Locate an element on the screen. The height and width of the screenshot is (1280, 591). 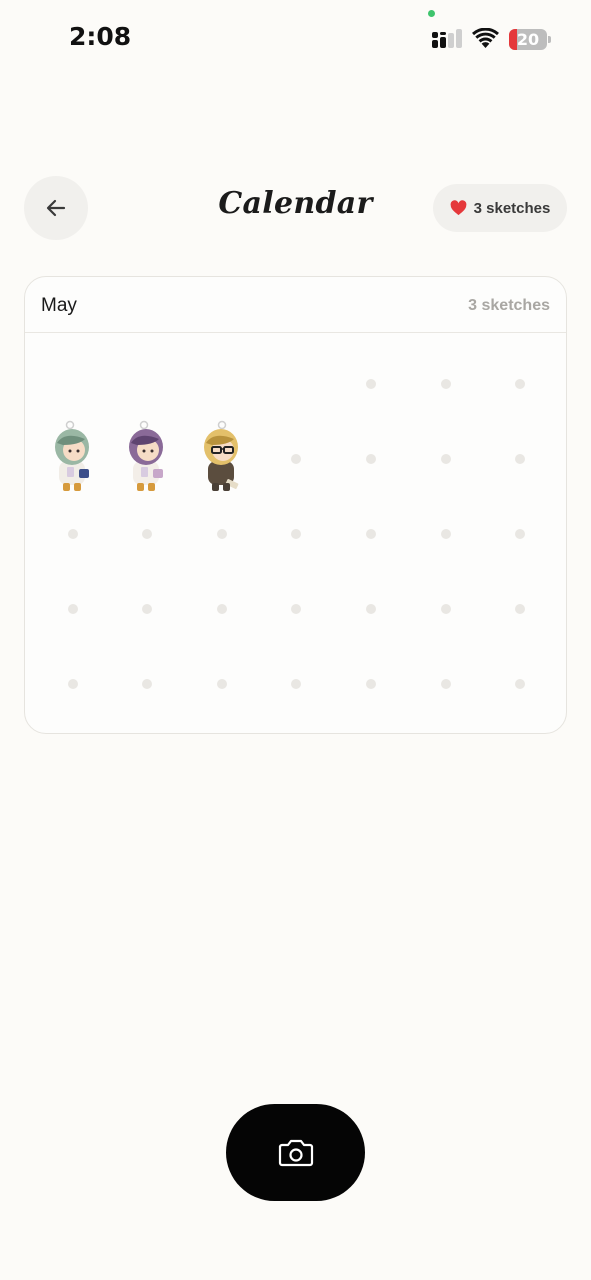
purple-hair-doll-sketch is located at coordinates (147, 459).